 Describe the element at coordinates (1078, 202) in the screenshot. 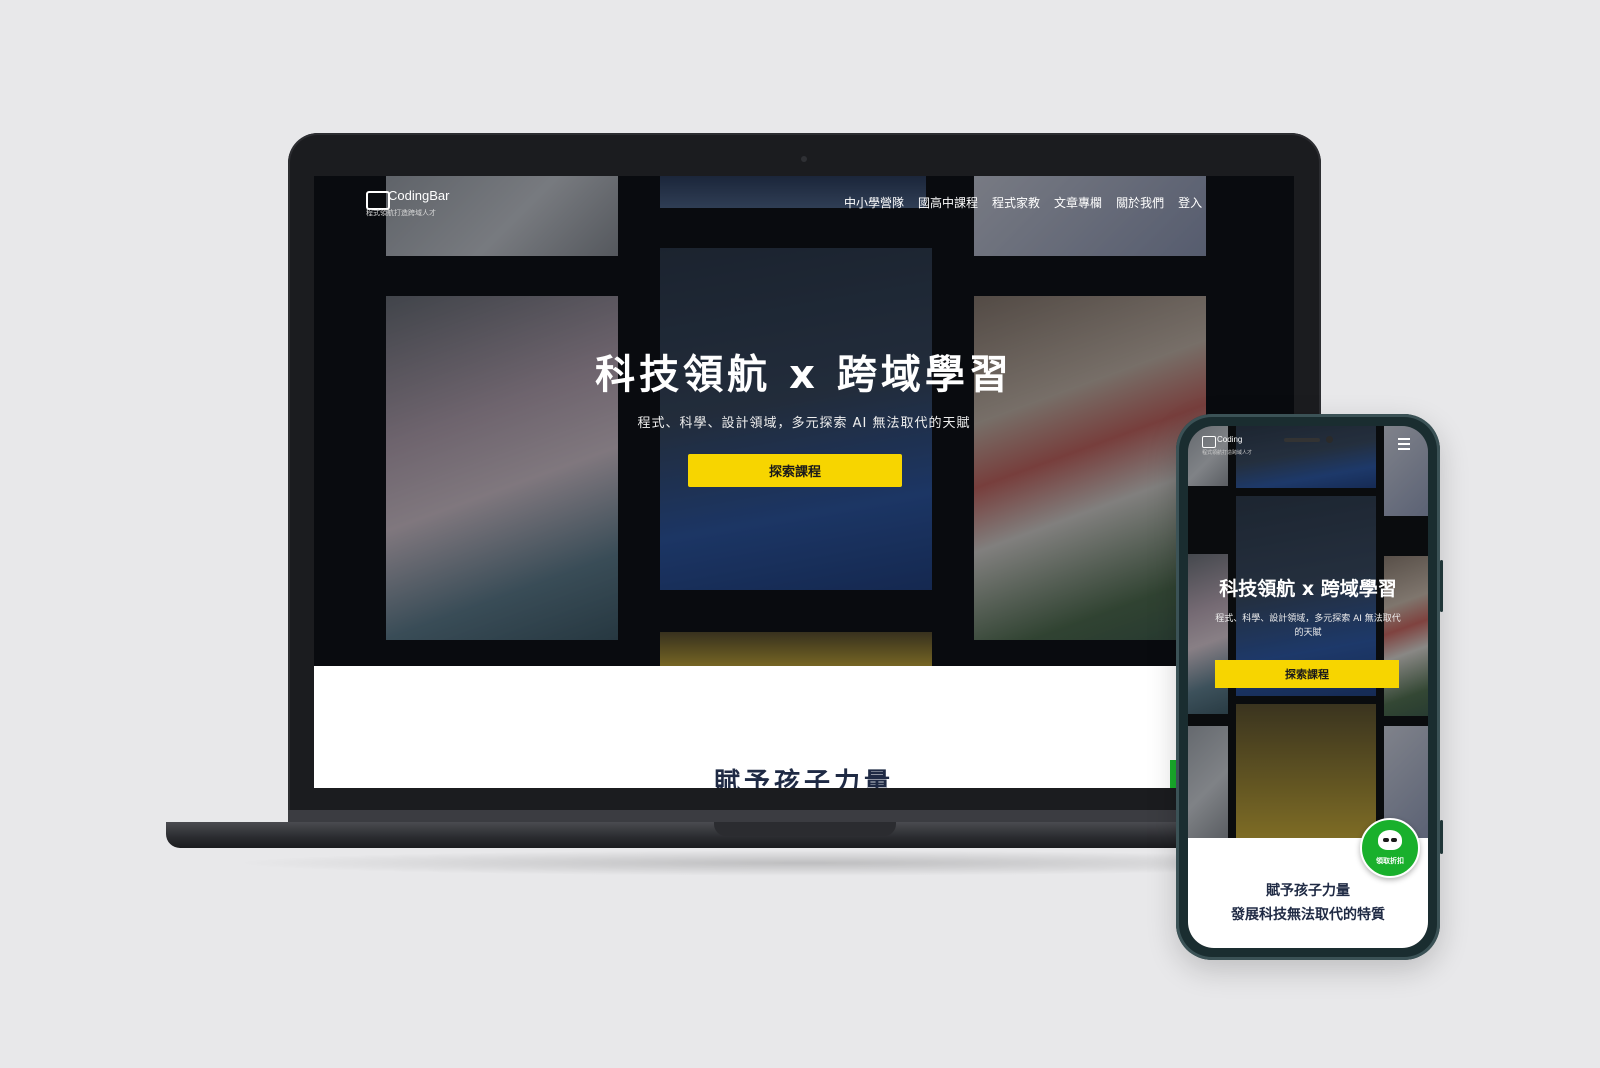

I see `nav-item-articles: 文章專欄` at that location.